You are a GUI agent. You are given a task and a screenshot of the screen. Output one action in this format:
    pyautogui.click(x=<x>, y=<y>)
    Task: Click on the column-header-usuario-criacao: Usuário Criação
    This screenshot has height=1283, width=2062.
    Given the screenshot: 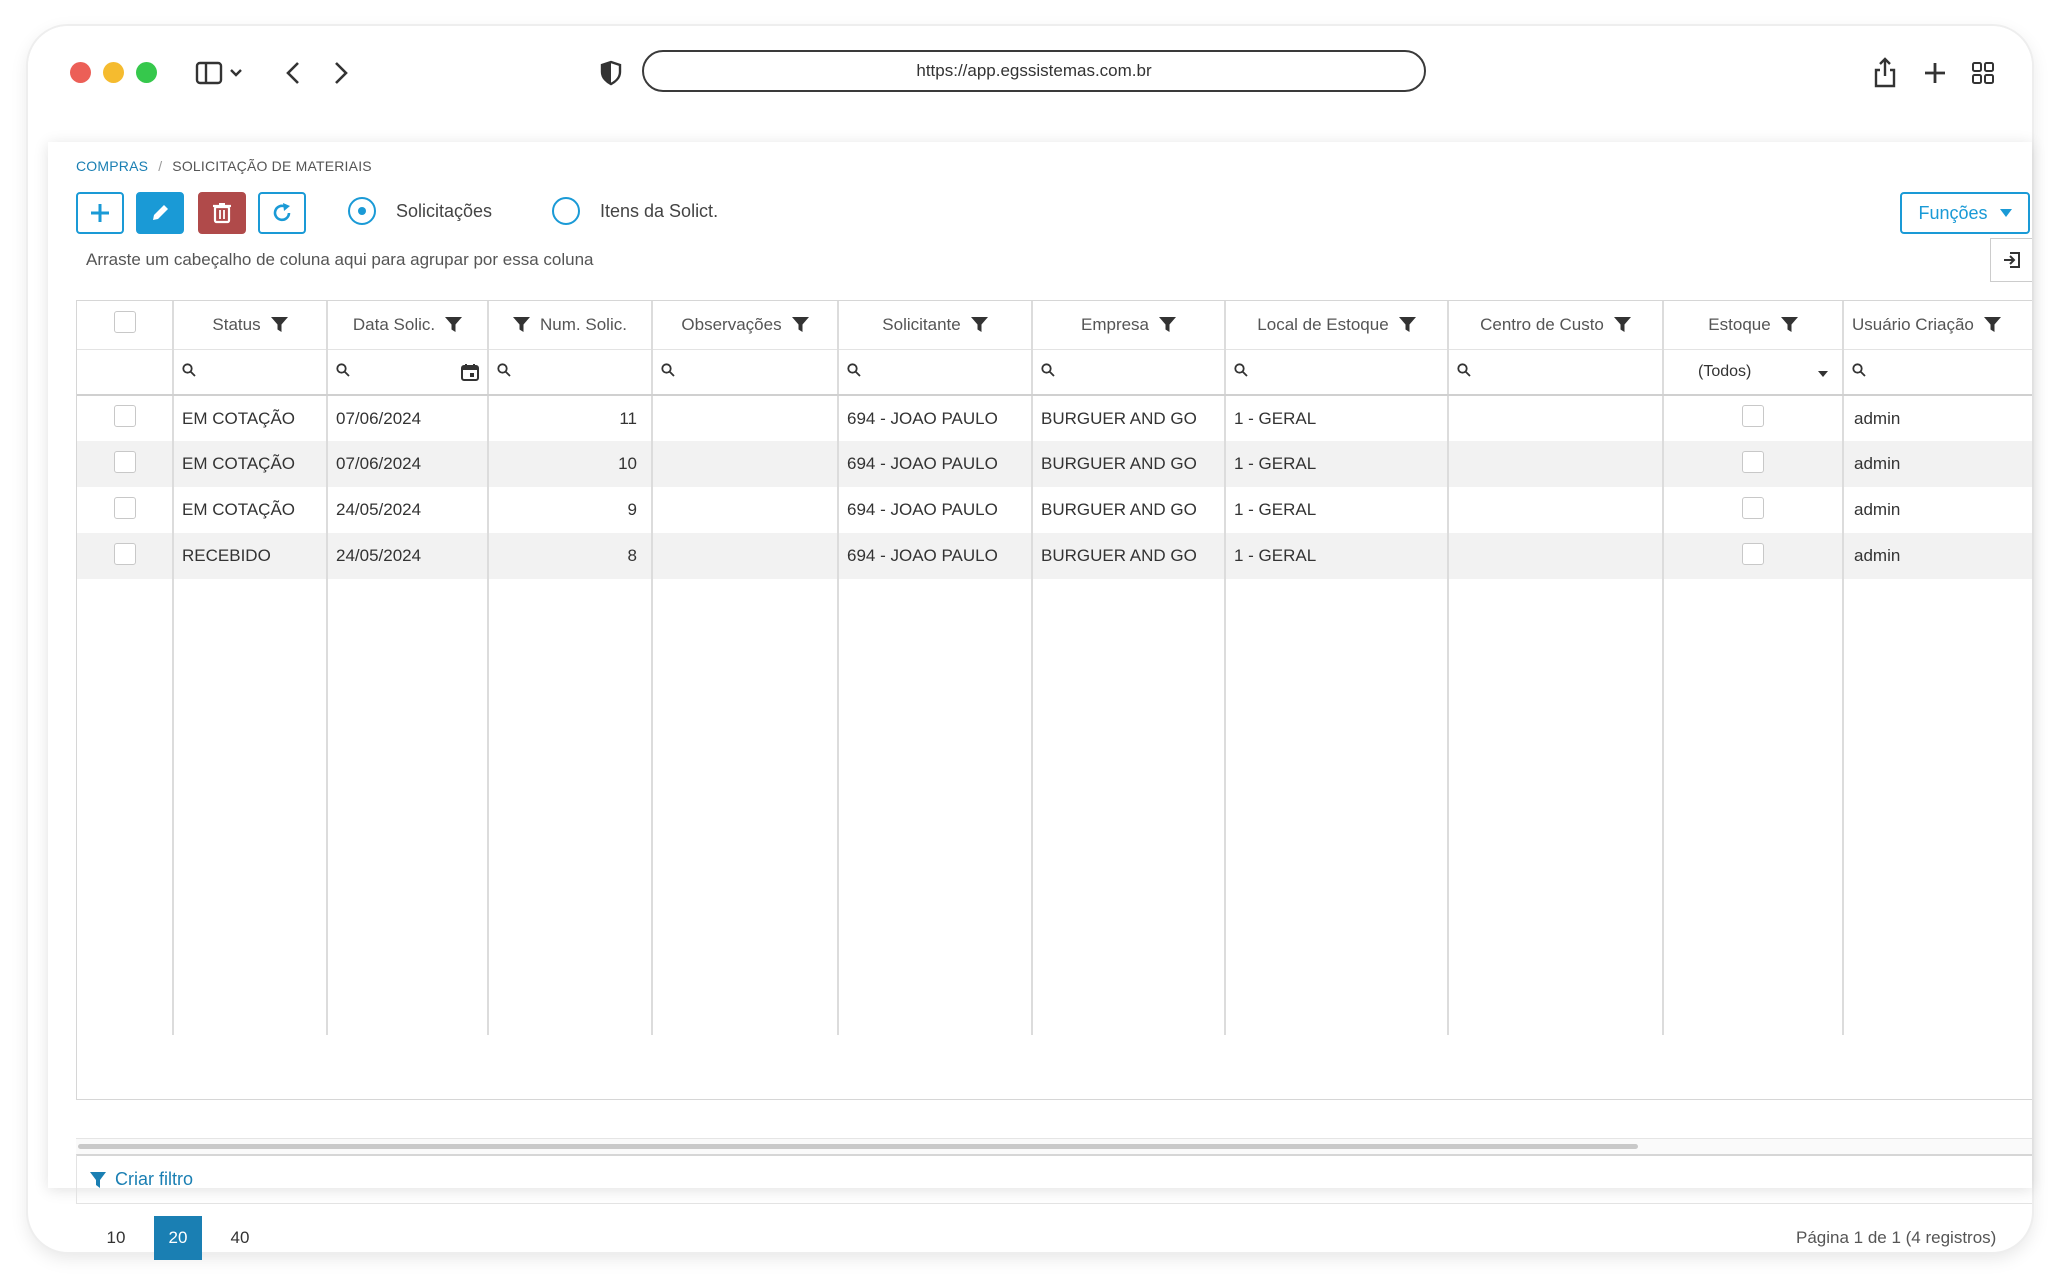 What is the action you would take?
    pyautogui.click(x=1937, y=325)
    